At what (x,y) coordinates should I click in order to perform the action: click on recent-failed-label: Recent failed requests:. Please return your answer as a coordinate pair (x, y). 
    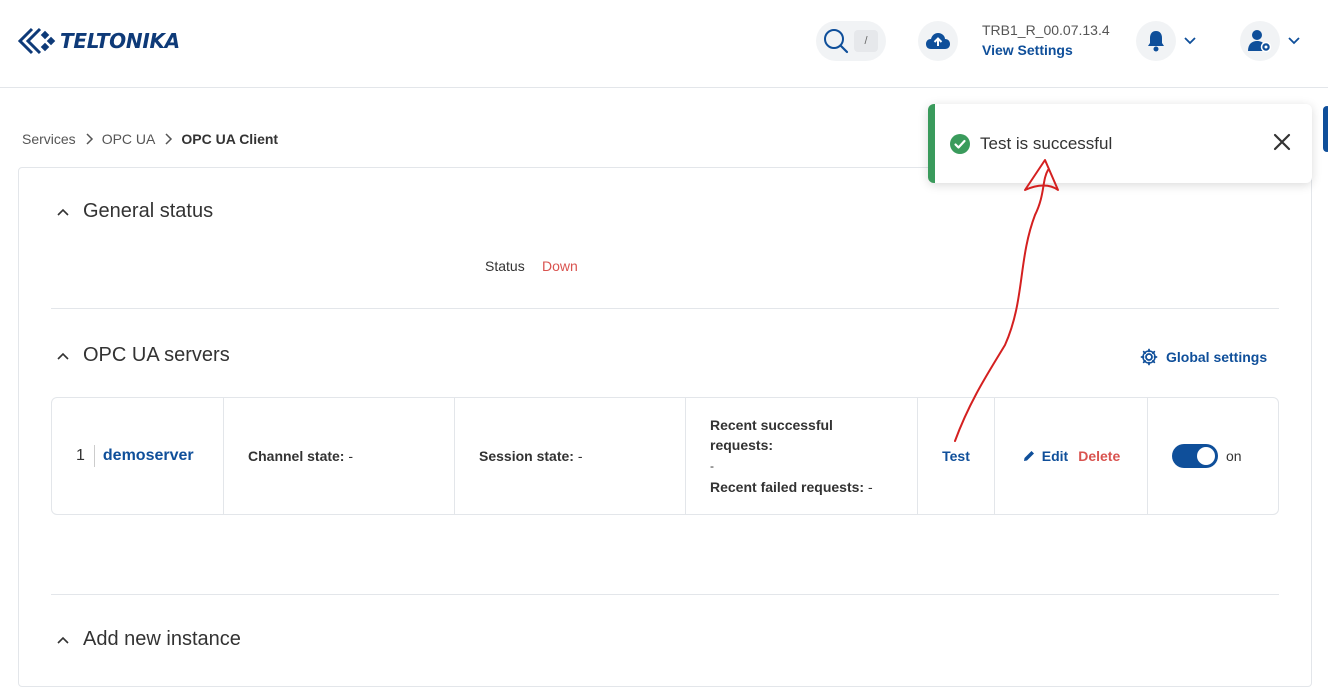
    Looking at the image, I should click on (787, 487).